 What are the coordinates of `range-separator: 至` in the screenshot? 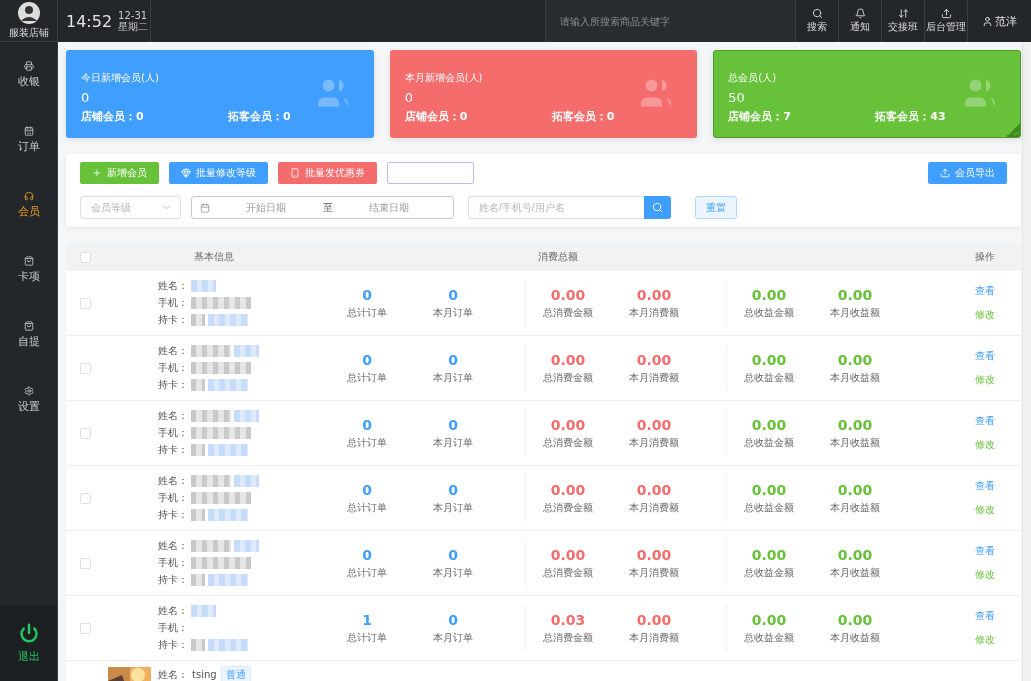 It's located at (327, 207).